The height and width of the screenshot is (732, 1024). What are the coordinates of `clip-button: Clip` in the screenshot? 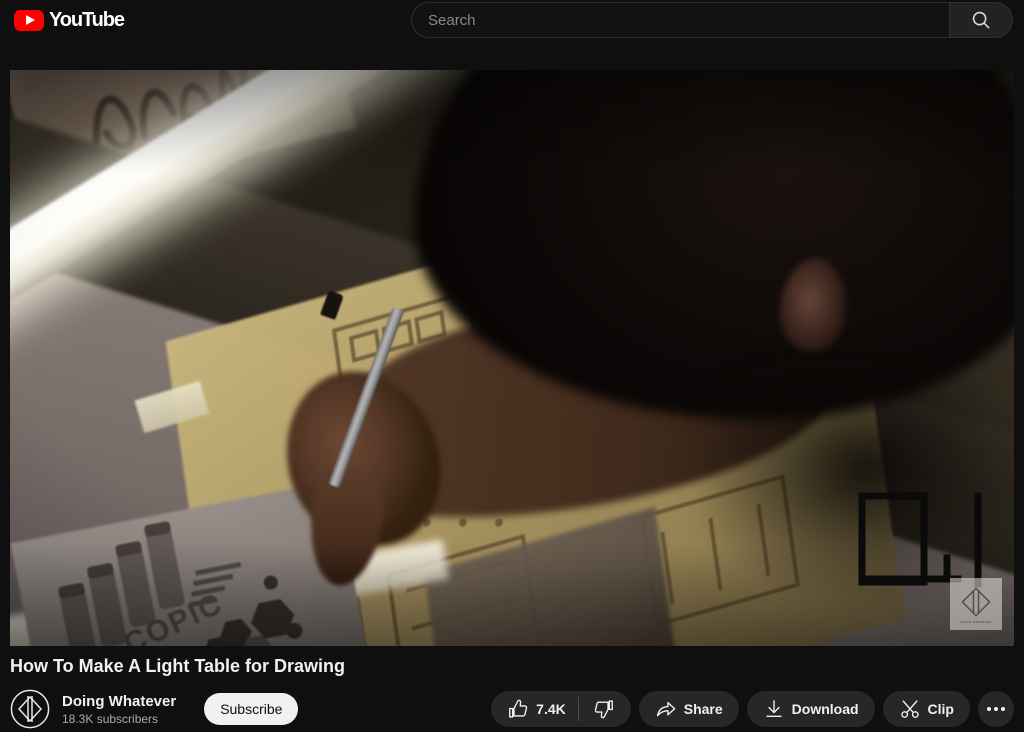 It's located at (926, 709).